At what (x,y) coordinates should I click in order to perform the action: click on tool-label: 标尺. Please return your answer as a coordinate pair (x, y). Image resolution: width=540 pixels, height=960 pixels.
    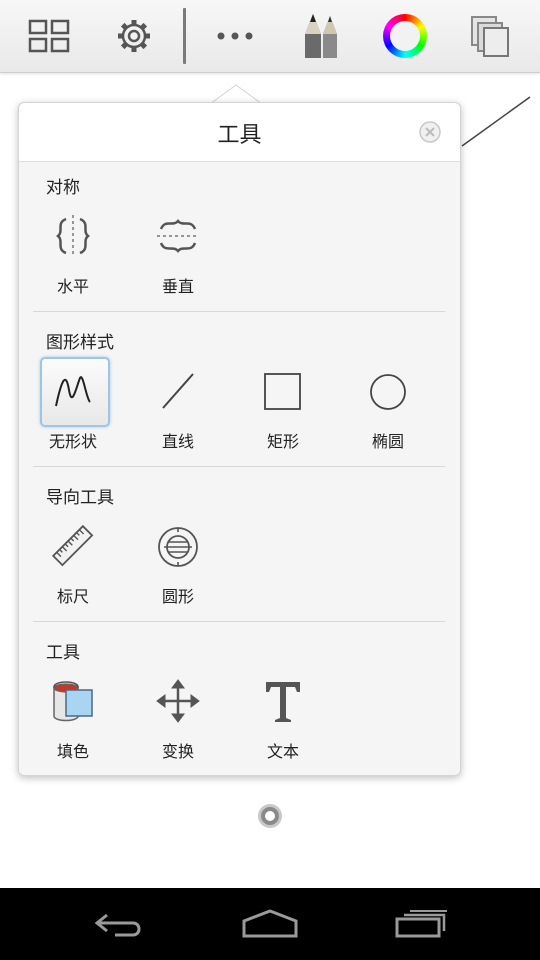
    Looking at the image, I should click on (72, 596).